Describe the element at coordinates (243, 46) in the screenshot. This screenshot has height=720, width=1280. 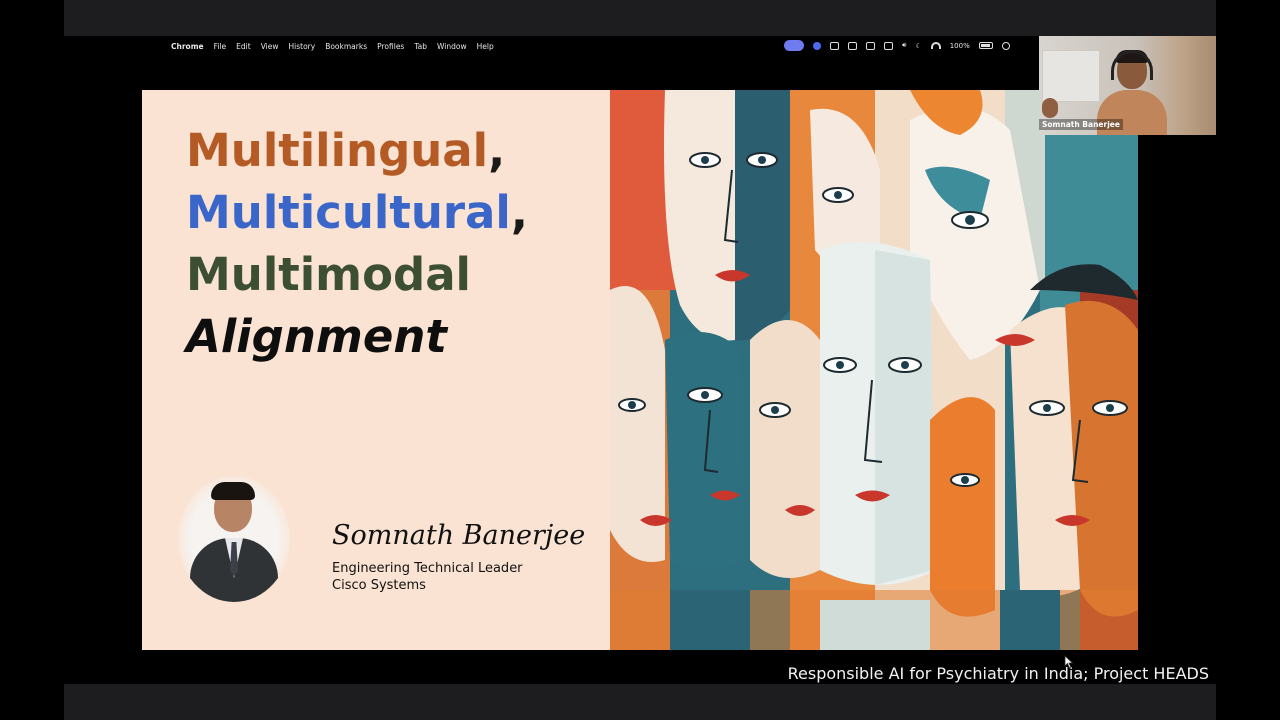
I see `menu-edit: Edit` at that location.